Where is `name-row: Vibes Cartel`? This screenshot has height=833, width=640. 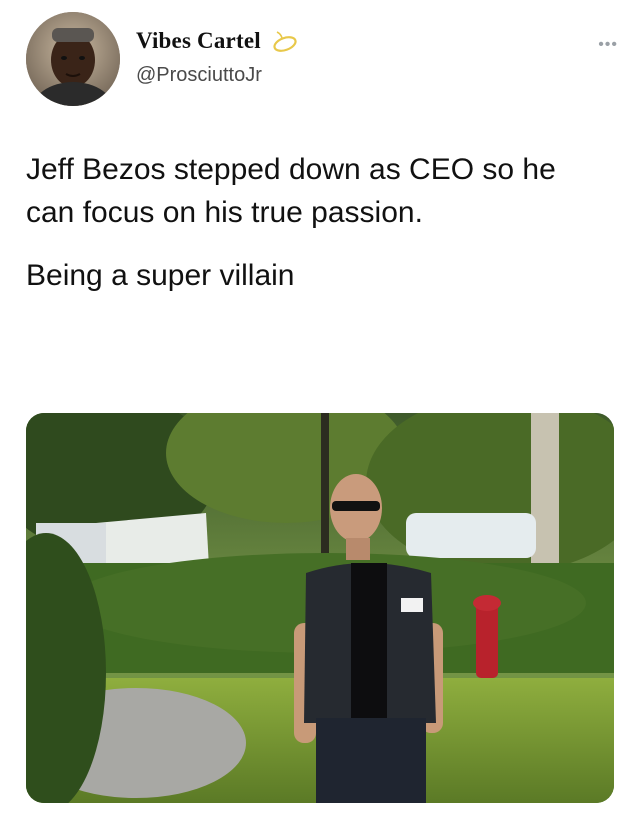
name-row: Vibes Cartel is located at coordinates (217, 41).